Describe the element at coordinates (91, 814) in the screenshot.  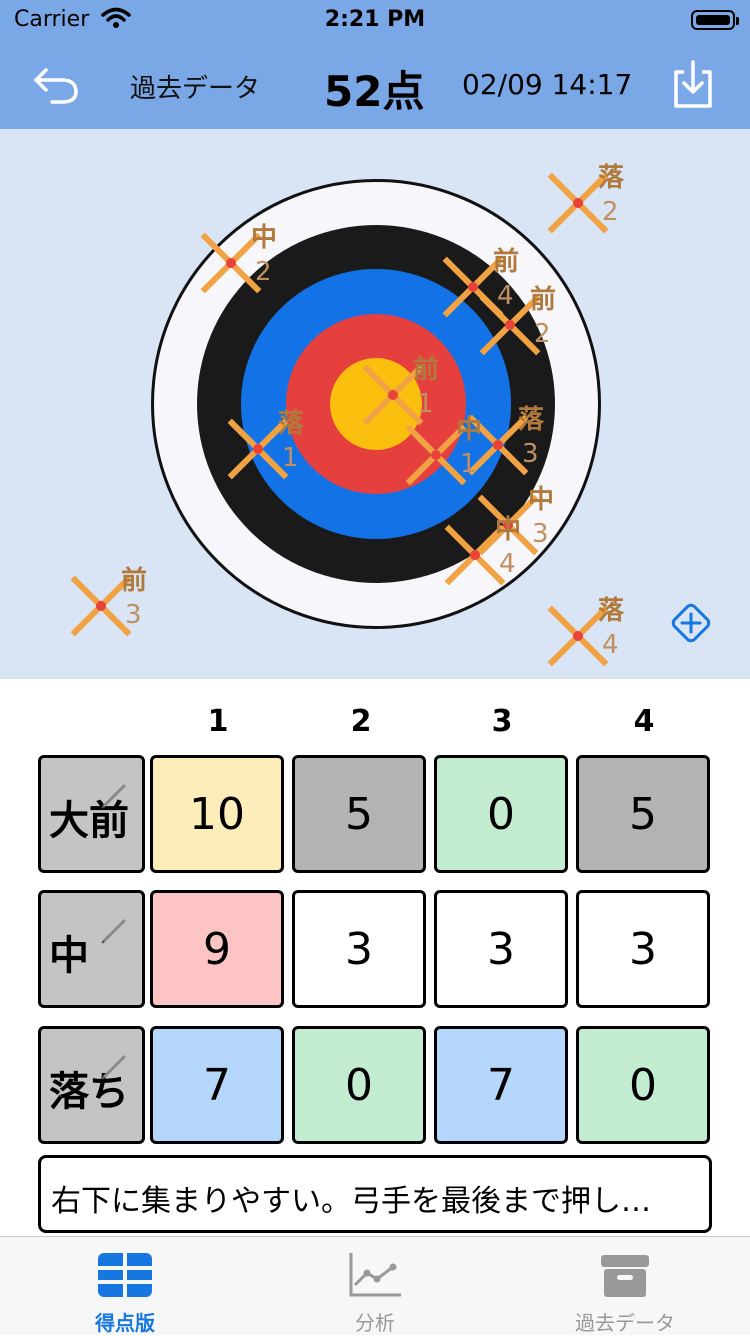
I see `row-header-omae: 大前` at that location.